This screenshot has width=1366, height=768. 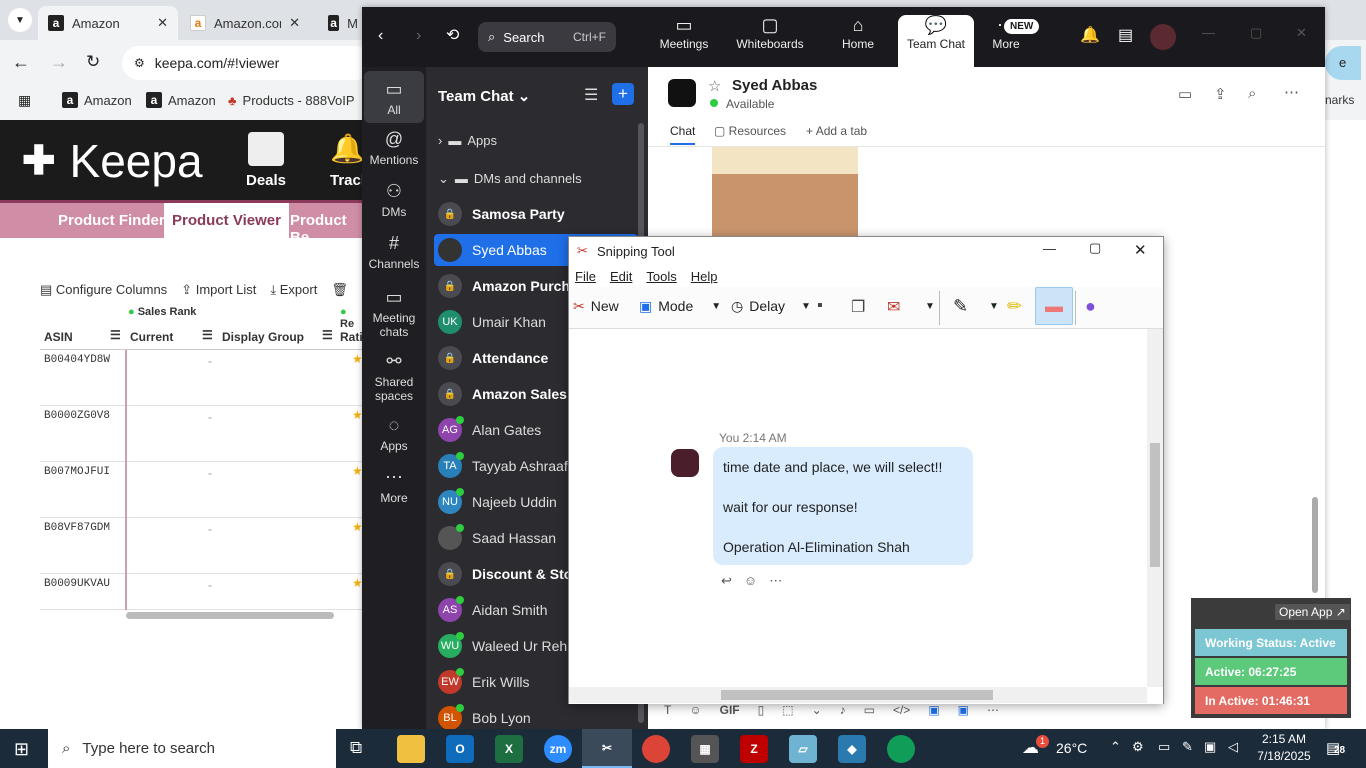 What do you see at coordinates (510, 179) in the screenshot?
I see `section-dms: ⌄ ▬ DMs and channels` at bounding box center [510, 179].